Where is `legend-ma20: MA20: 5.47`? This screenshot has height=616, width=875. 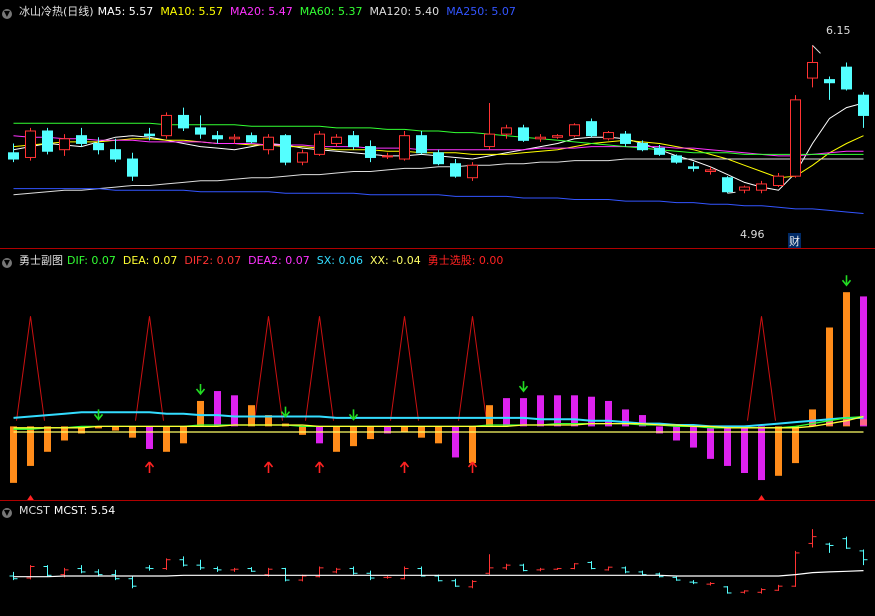
legend-ma20: MA20: 5.47 is located at coordinates (261, 11).